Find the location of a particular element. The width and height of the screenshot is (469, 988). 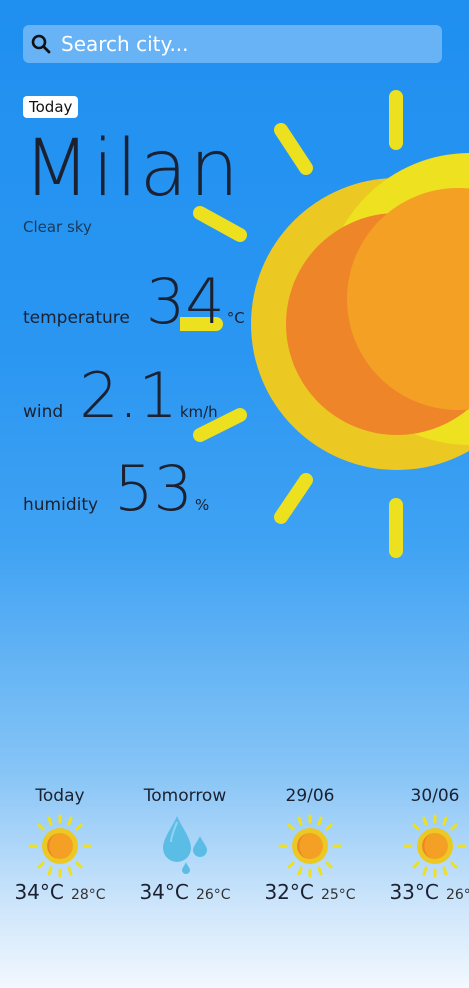

humidity-unit: % is located at coordinates (202, 505).